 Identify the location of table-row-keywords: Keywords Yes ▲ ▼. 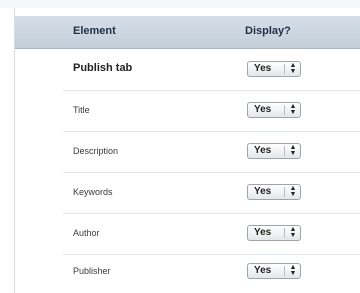
(187, 193).